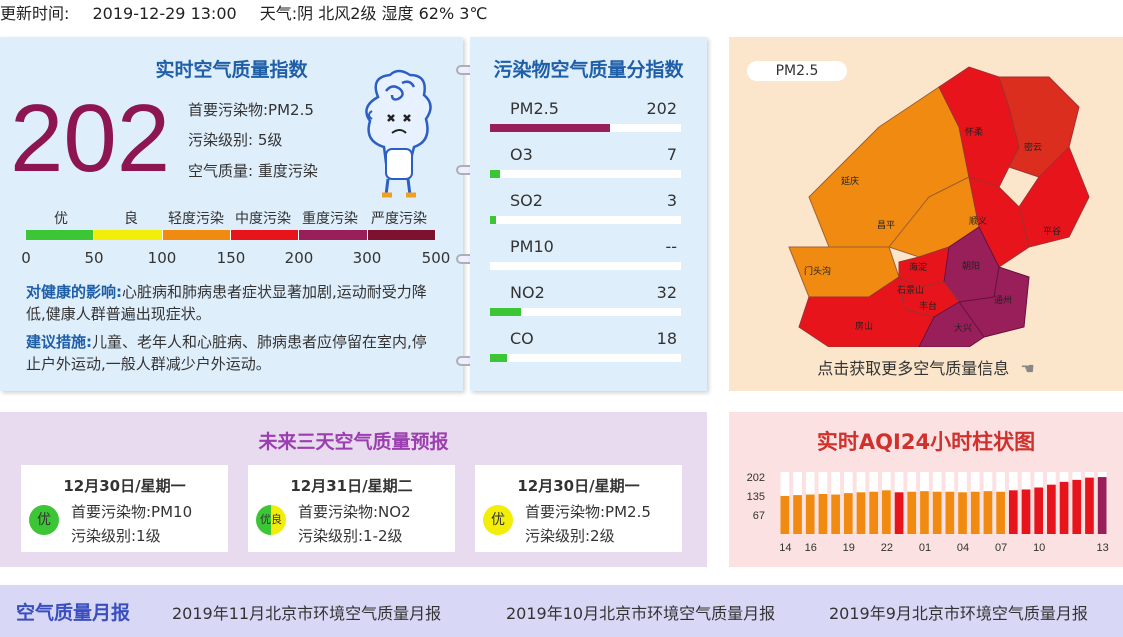  Describe the element at coordinates (640, 612) in the screenshot. I see `monthly-report-link-oct: 2019年10月北京市环境空气质量月报` at that location.